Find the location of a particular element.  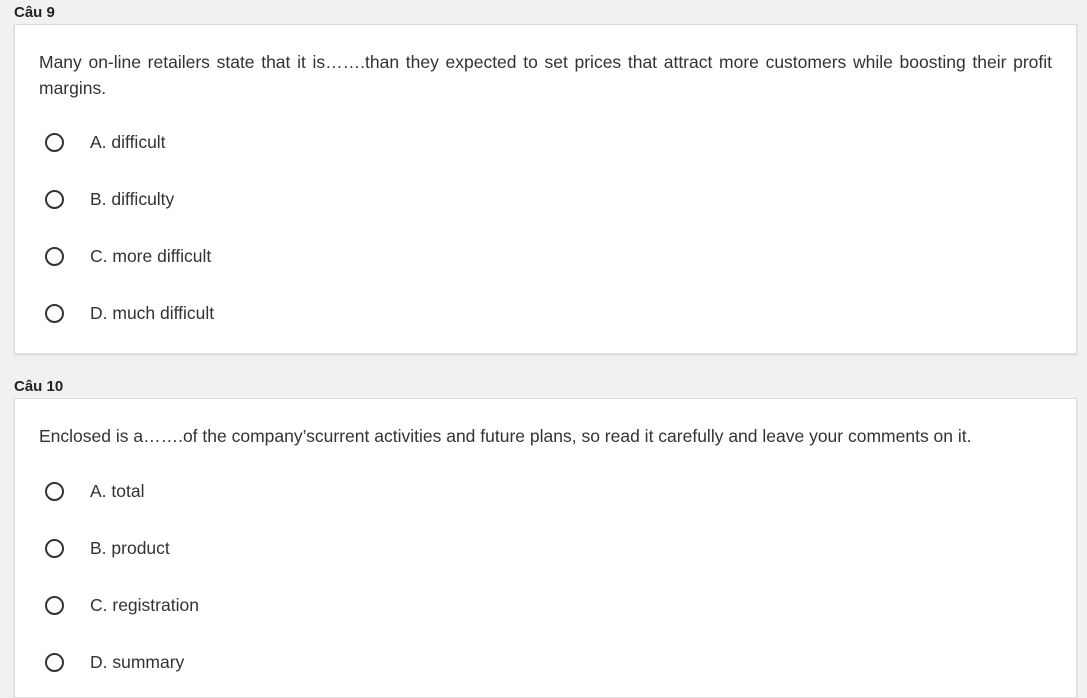

question-10-option-a: A. total is located at coordinates (94, 491).